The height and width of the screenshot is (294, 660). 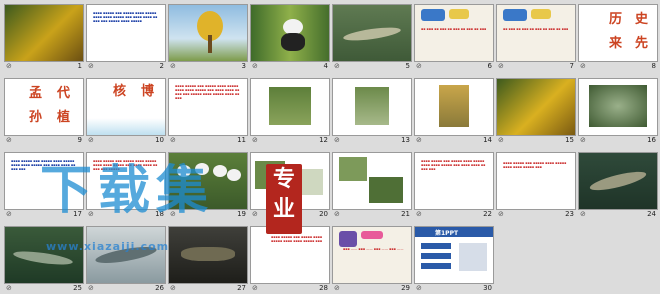 What do you see at coordinates (284, 199) in the screenshot?
I see `watermark-seal: 专业` at bounding box center [284, 199].